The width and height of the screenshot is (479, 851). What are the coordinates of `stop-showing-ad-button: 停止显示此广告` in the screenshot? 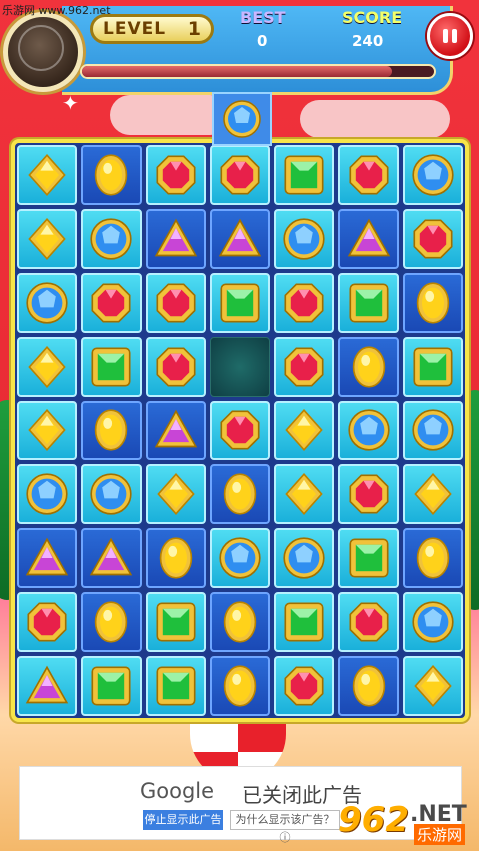 It's located at (183, 820).